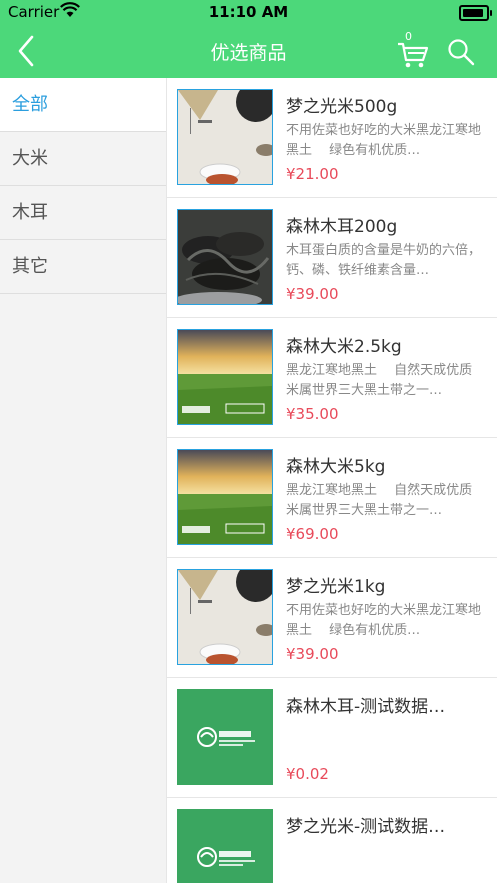 The width and height of the screenshot is (497, 883). What do you see at coordinates (307, 774) in the screenshot?
I see `product-price: ¥0.02` at bounding box center [307, 774].